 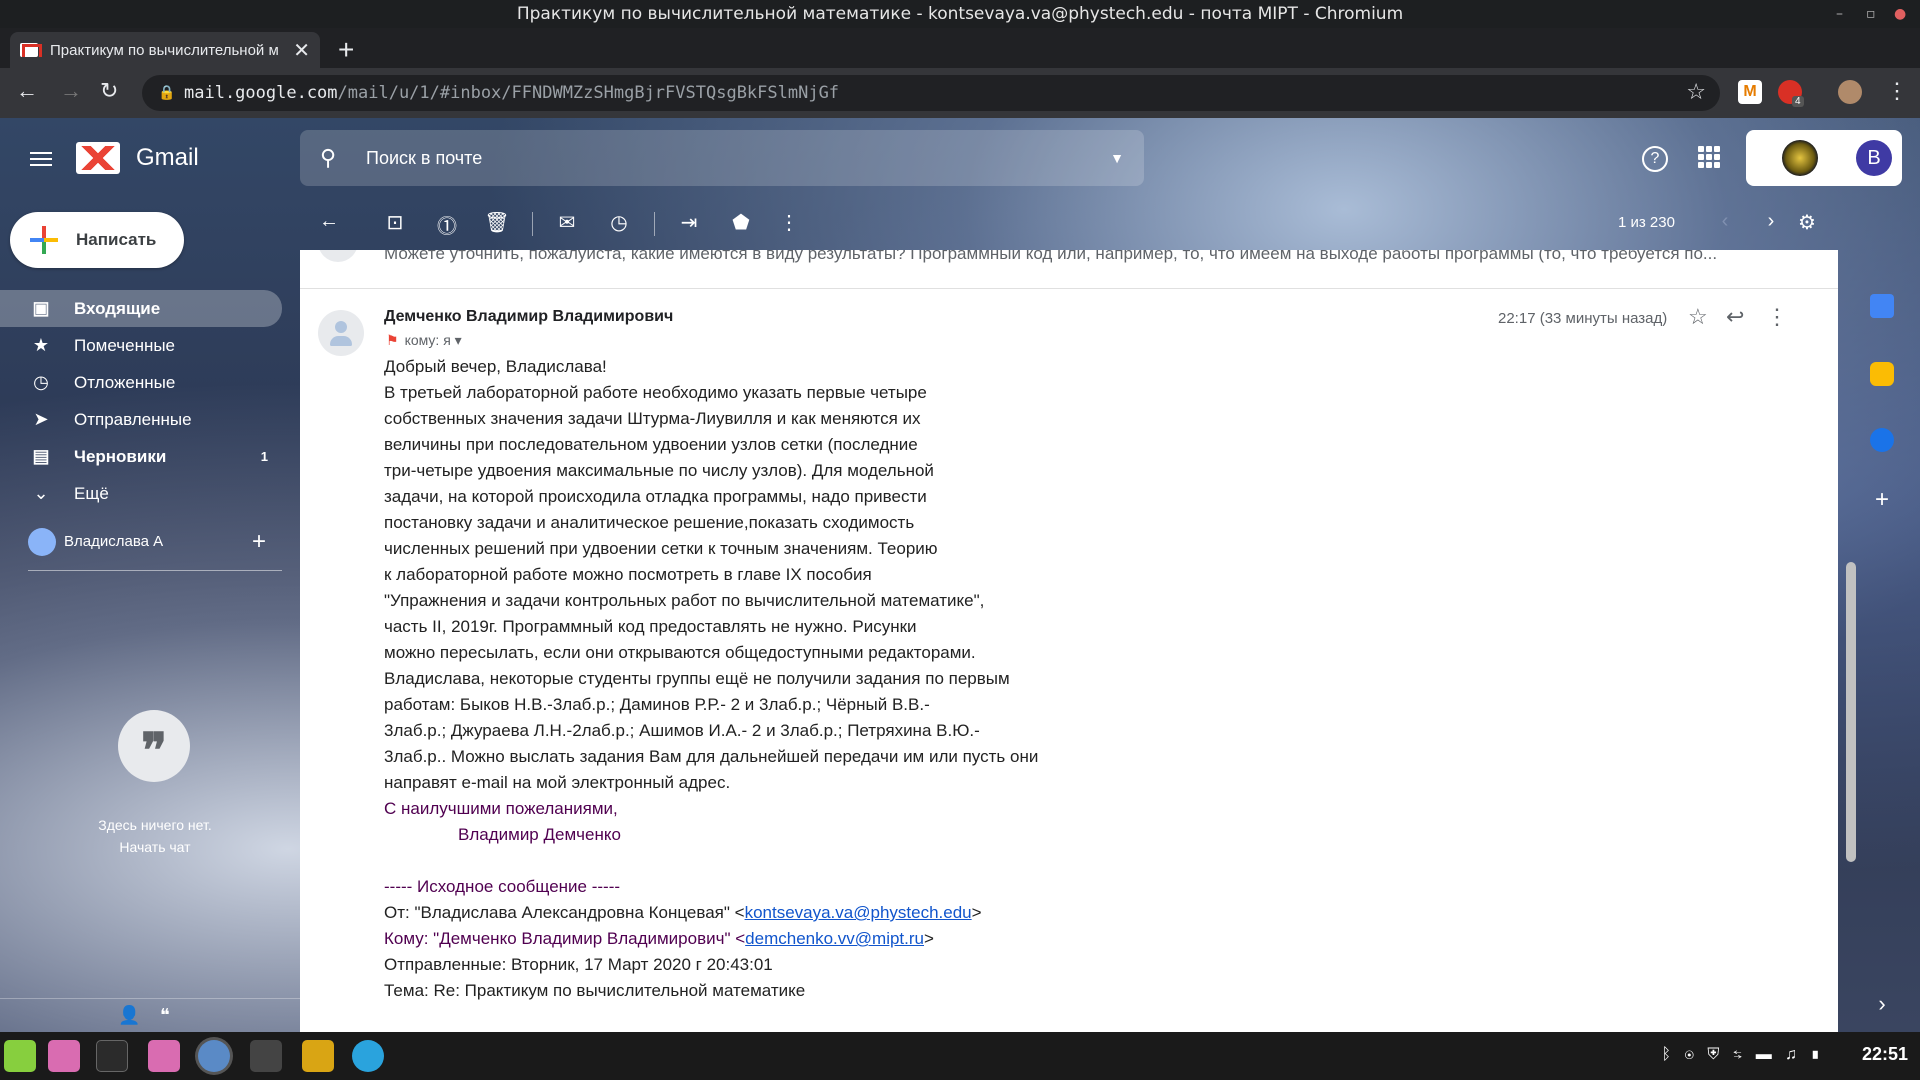 I want to click on files-icon, so click(x=64, y=1056).